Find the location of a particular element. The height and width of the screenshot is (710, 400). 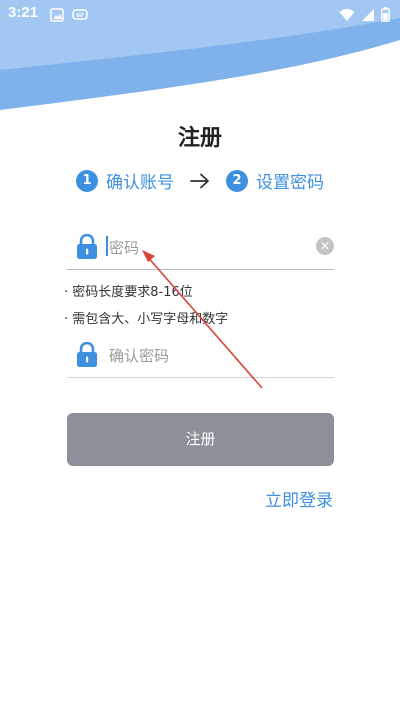

step-1-label: 确认账号 is located at coordinates (140, 183).